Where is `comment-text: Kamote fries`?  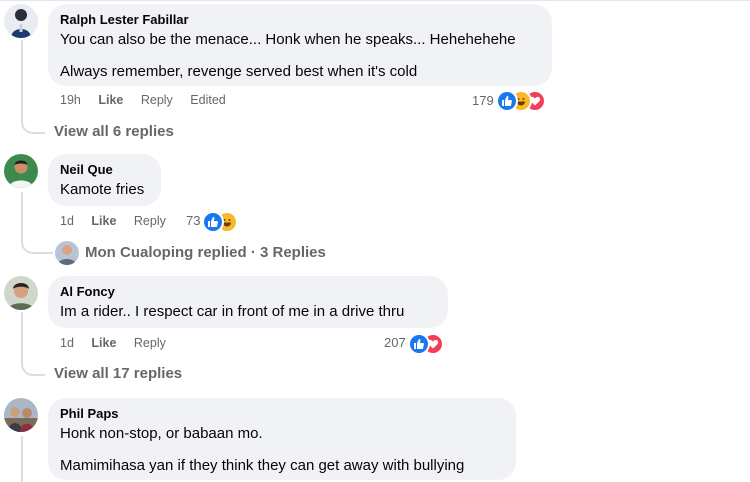 comment-text: Kamote fries is located at coordinates (102, 189).